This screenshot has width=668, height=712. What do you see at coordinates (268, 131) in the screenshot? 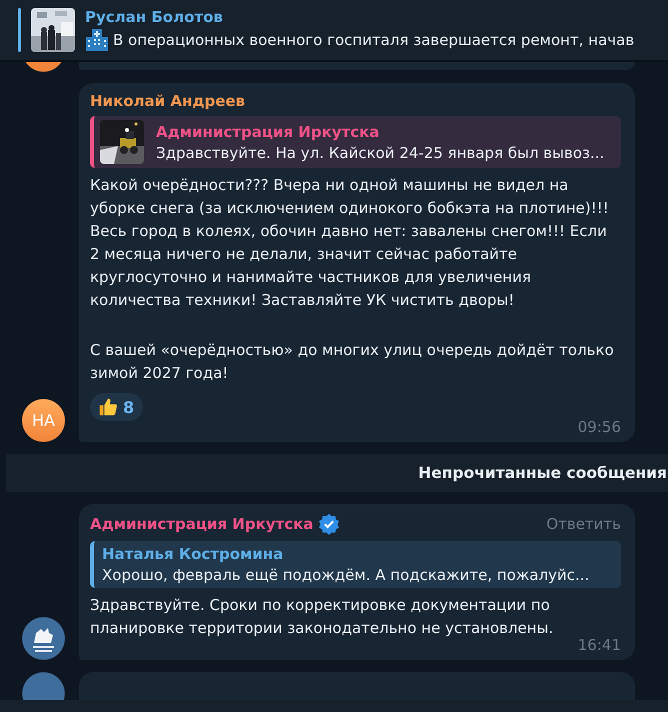
I see `reply-author: Администрация Иркутска` at bounding box center [268, 131].